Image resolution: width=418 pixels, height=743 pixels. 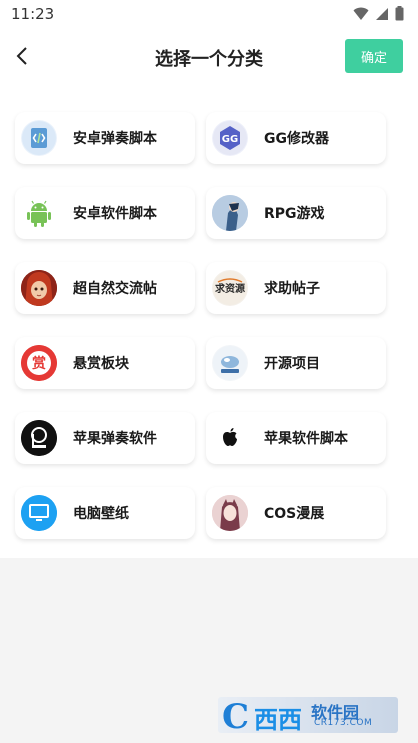 I want to click on code-file-icon, so click(x=39, y=138).